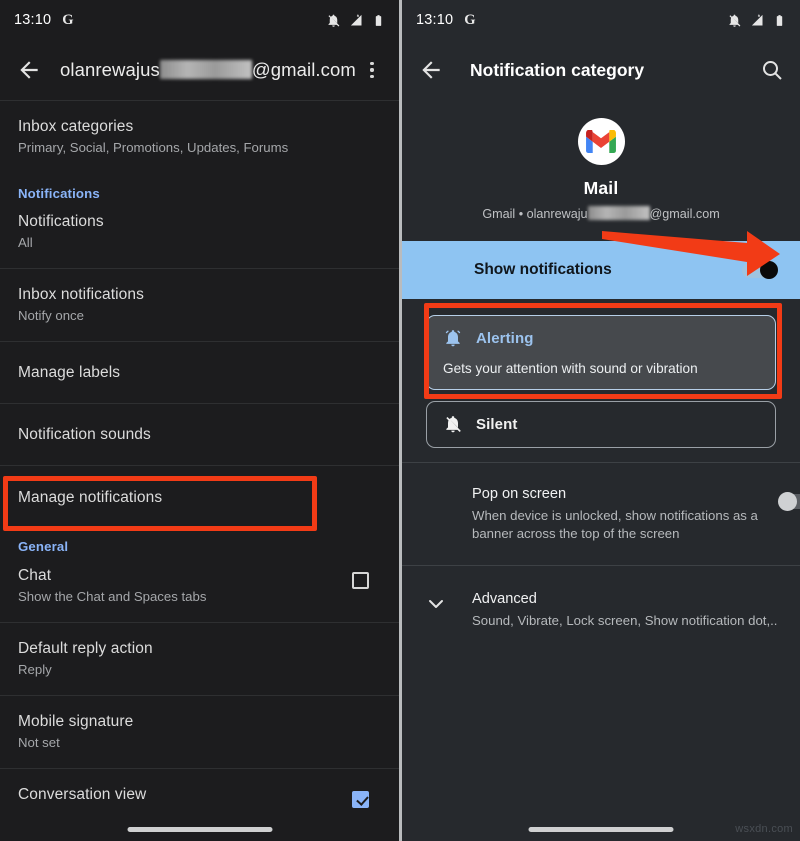  What do you see at coordinates (519, 494) in the screenshot?
I see `setting-title: Pop on screen` at bounding box center [519, 494].